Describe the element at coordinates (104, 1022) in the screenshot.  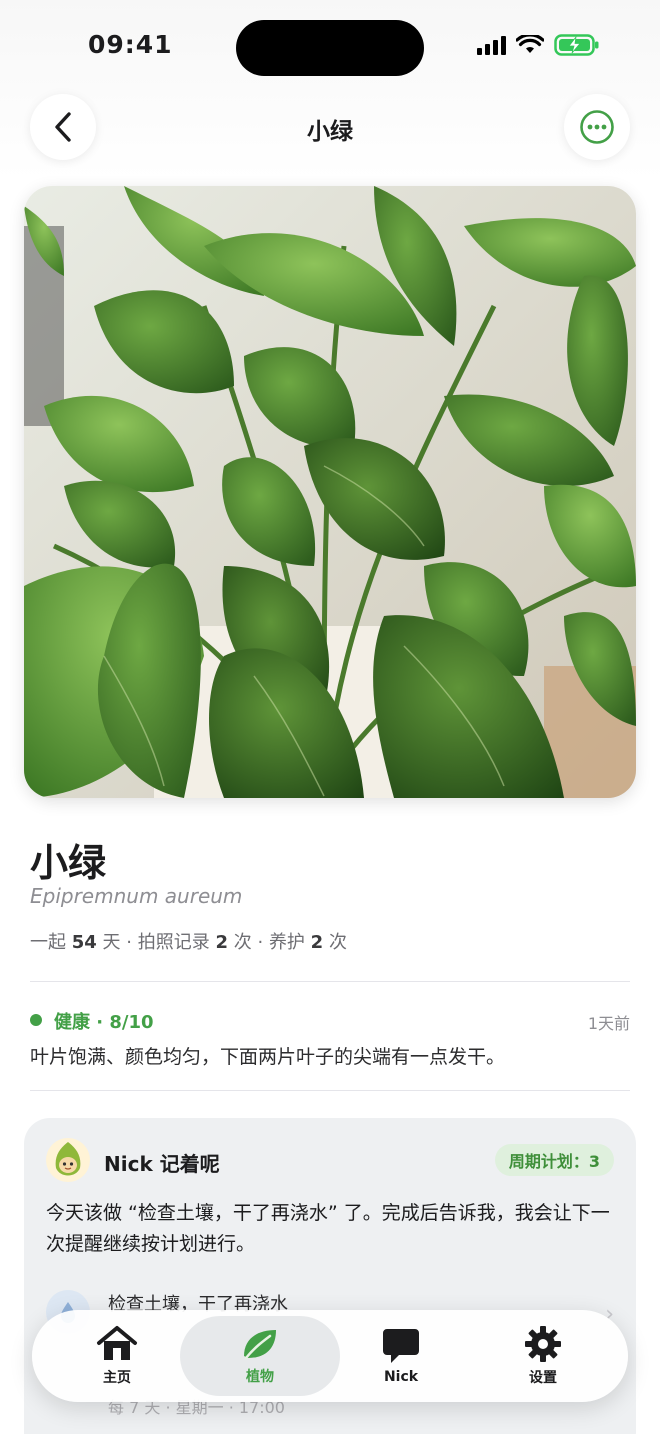
I see `health-status-label: 健康 · 8/10` at that location.